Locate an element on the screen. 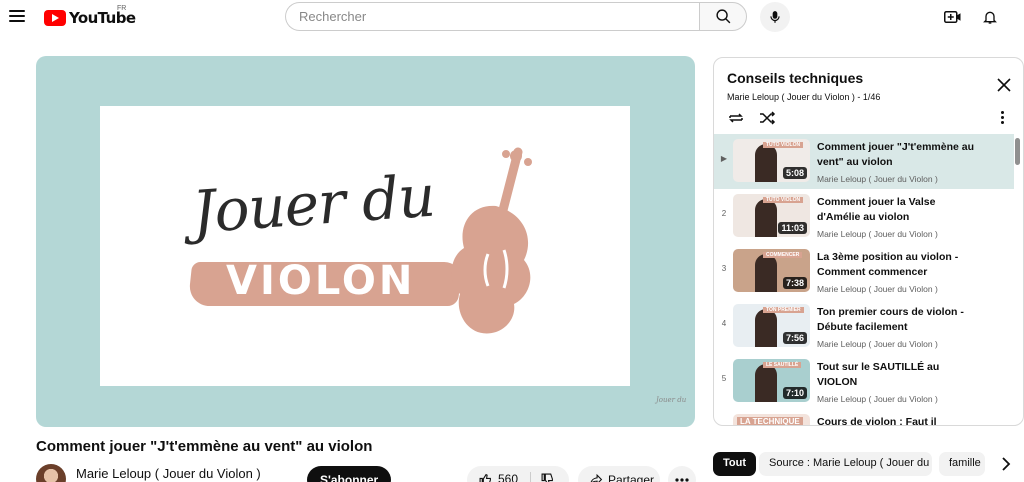 The height and width of the screenshot is (482, 1024). subscribe-button: S'abonner is located at coordinates (349, 474).